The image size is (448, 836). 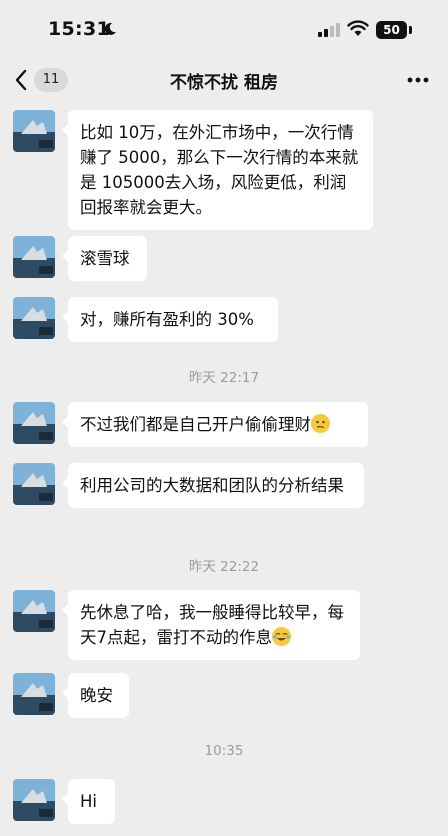 I want to click on more-icon, so click(x=418, y=80).